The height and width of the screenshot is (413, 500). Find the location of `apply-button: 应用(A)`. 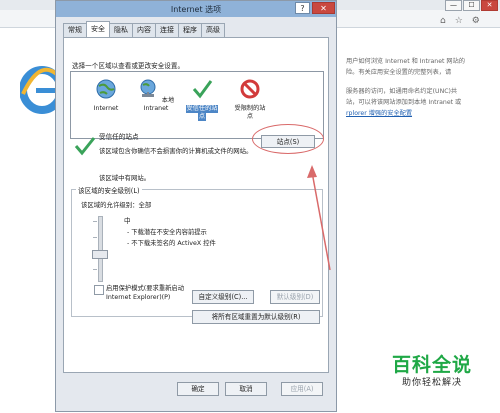

apply-button: 应用(A) is located at coordinates (302, 389).